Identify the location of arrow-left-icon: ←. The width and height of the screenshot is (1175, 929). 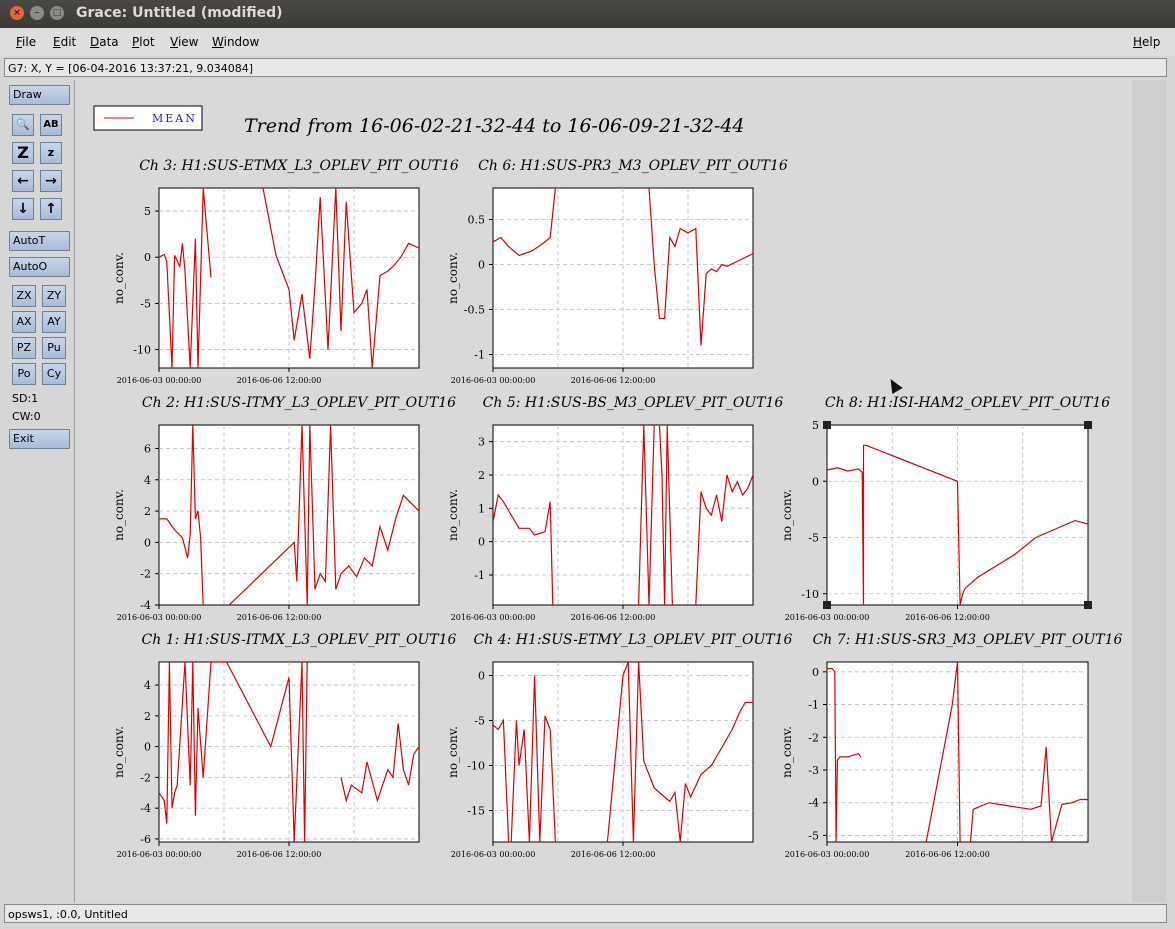
(23, 181).